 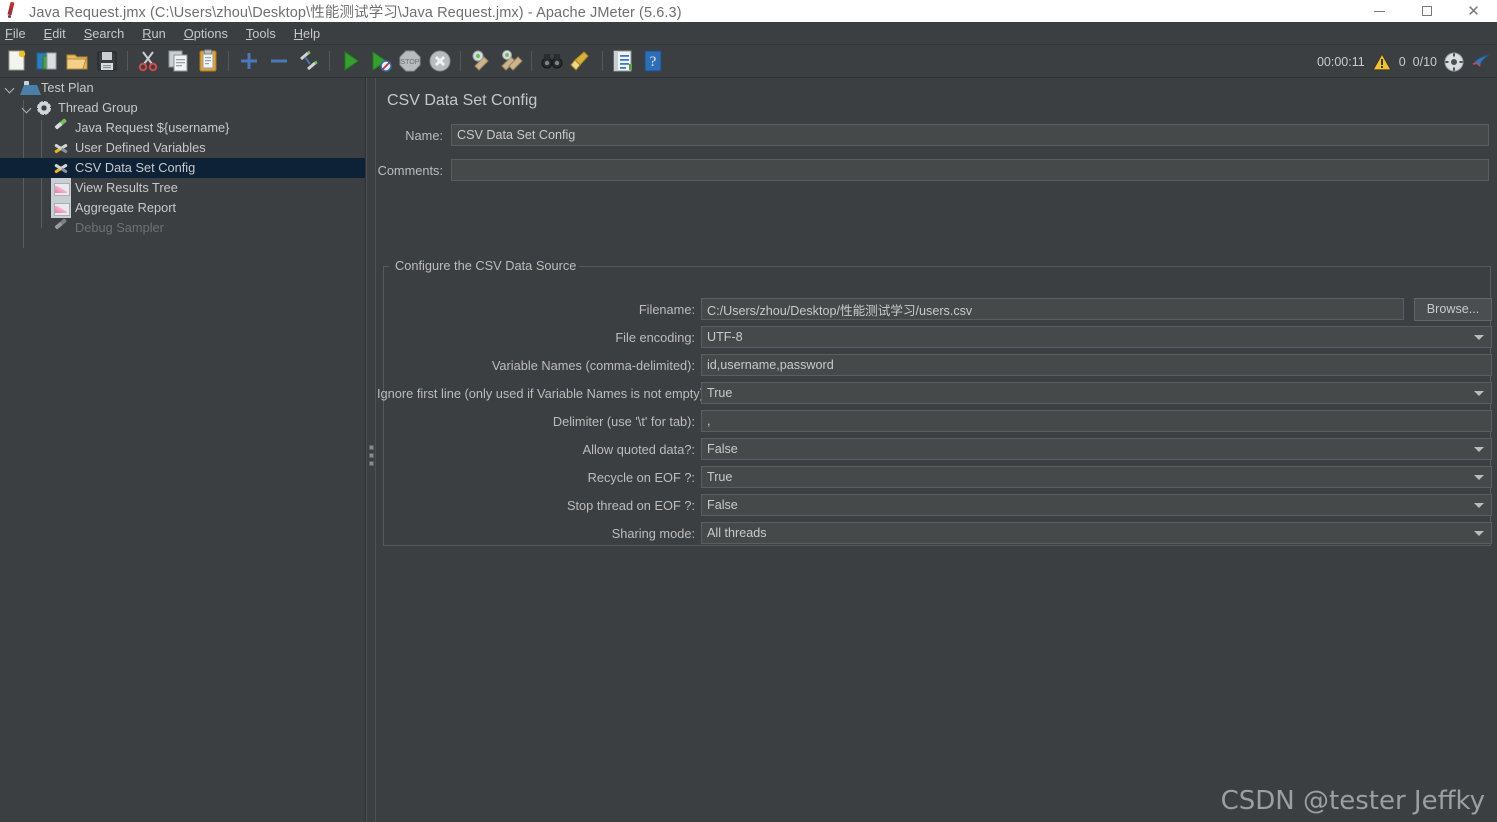 What do you see at coordinates (1426, 11) in the screenshot?
I see `maximize-button` at bounding box center [1426, 11].